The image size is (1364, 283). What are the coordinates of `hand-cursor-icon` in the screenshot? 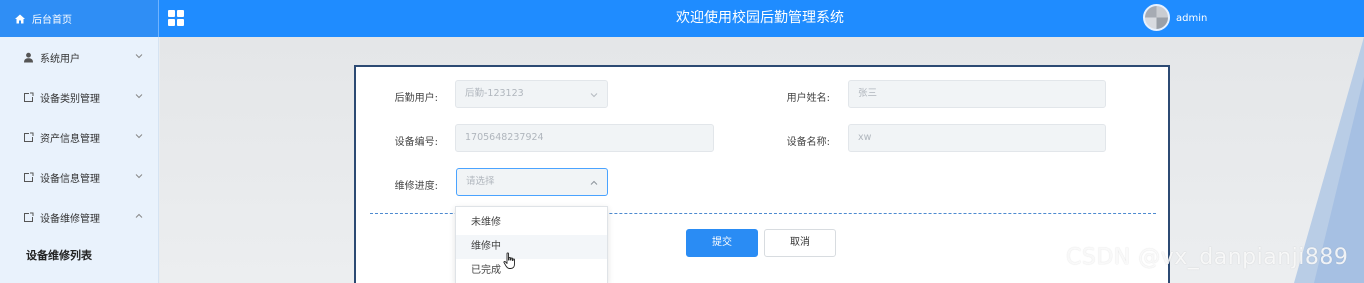 It's located at (509, 260).